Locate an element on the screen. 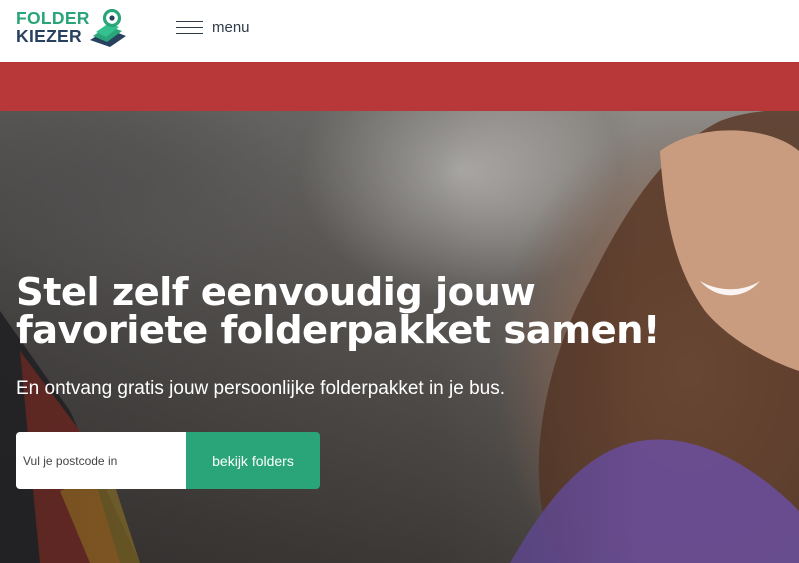 The width and height of the screenshot is (799, 563). view-folders-button: bekijk folders is located at coordinates (253, 460).